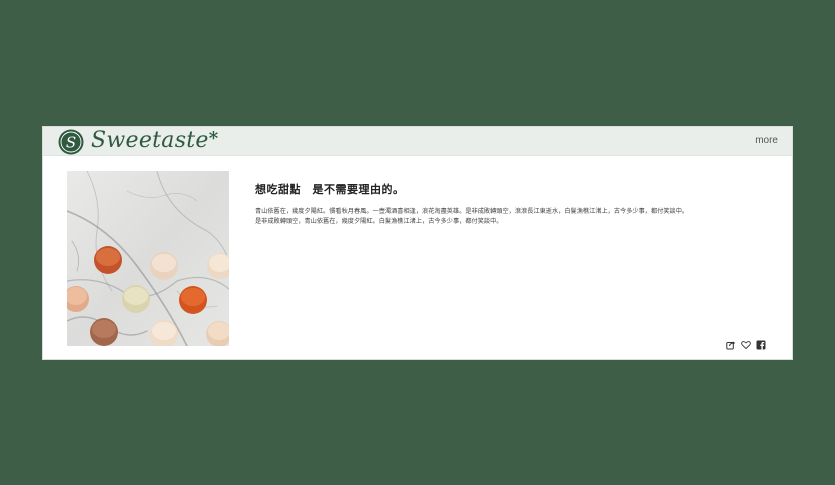 This screenshot has width=835, height=485. I want to click on action-icons, so click(746, 342).